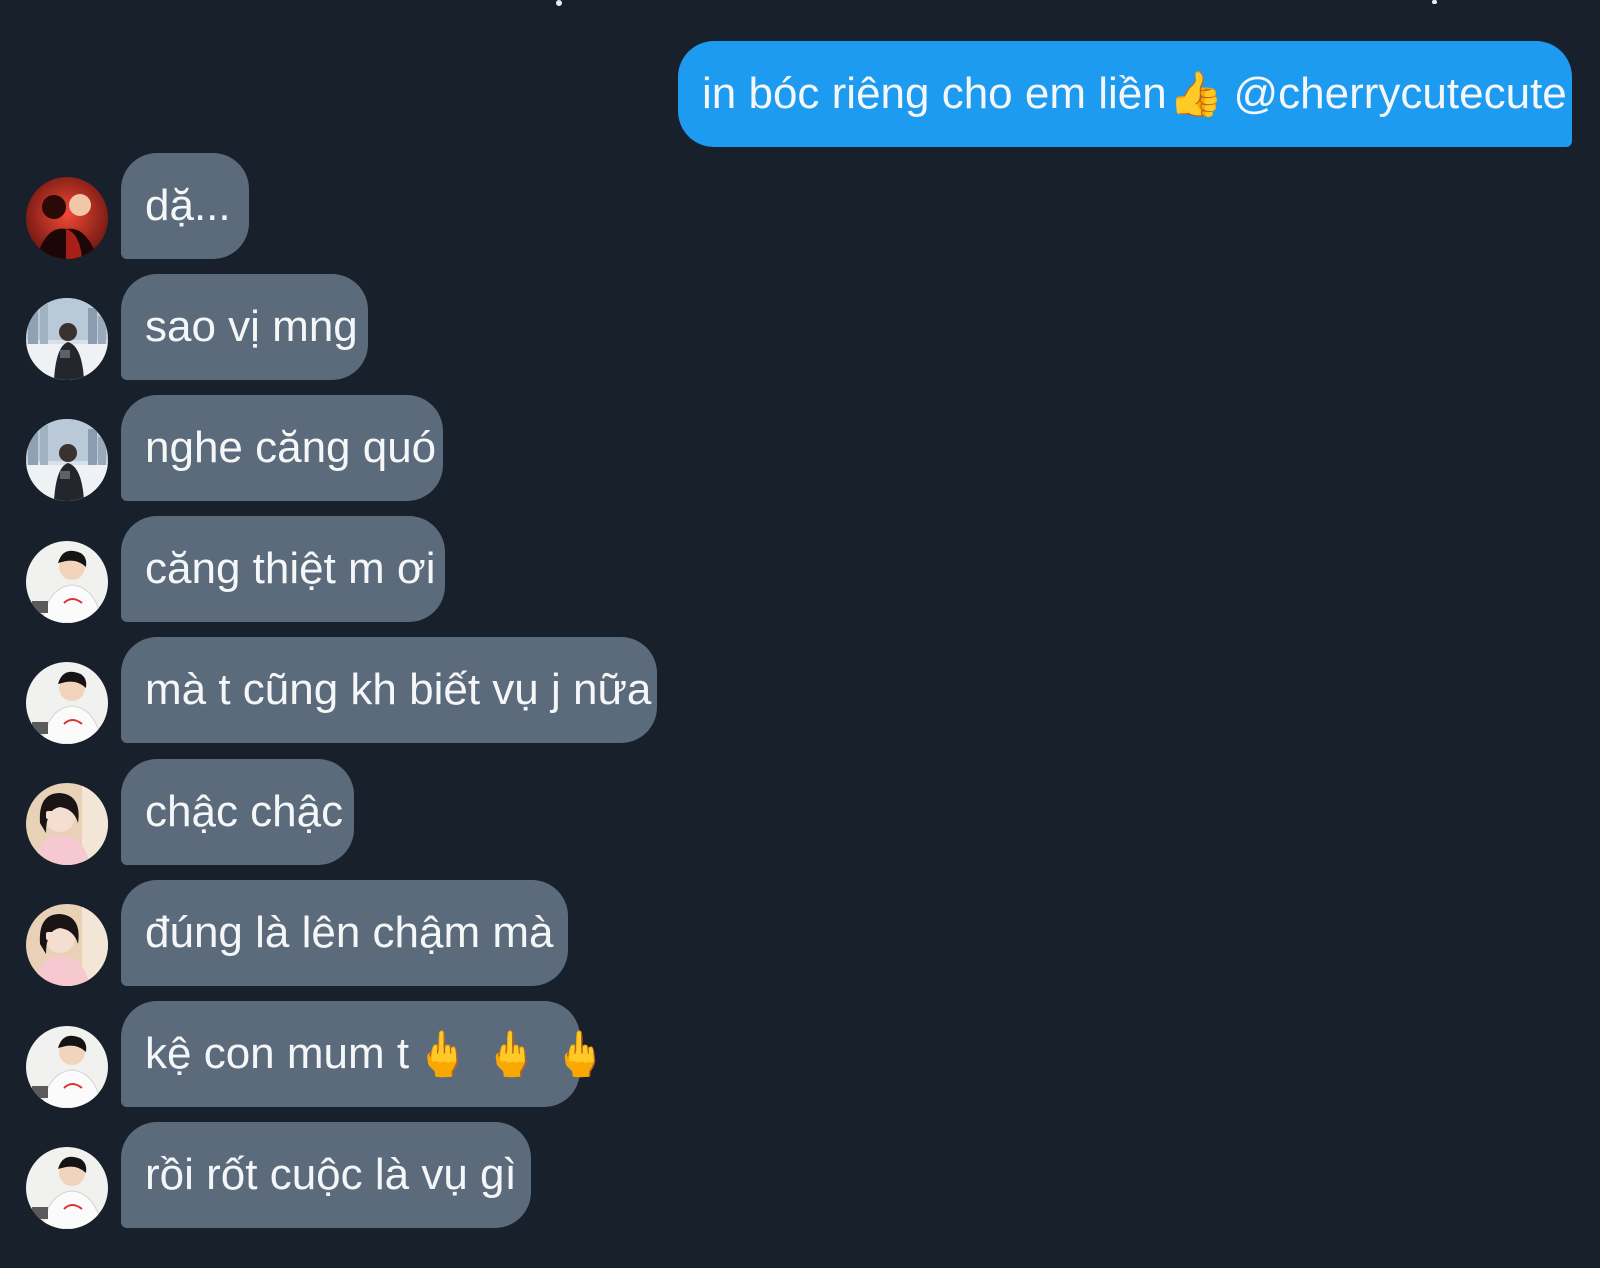 The height and width of the screenshot is (1268, 1600). I want to click on message-text: sao vị mng, so click(251, 326).